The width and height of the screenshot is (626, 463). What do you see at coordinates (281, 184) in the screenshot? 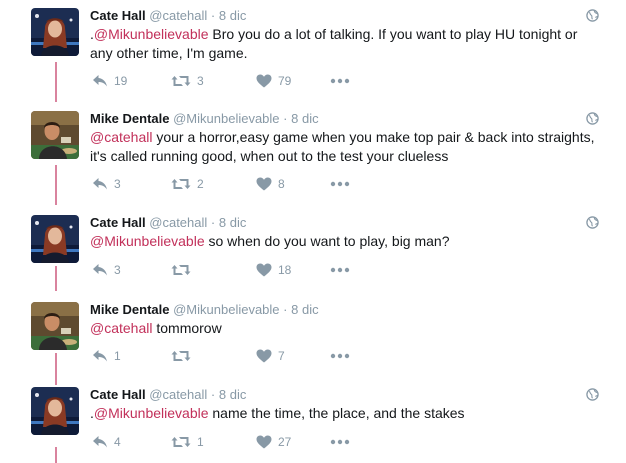
I see `like-count: 8` at bounding box center [281, 184].